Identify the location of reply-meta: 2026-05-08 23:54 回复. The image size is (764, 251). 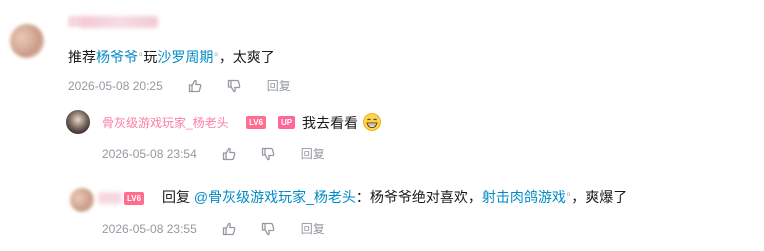
(213, 154).